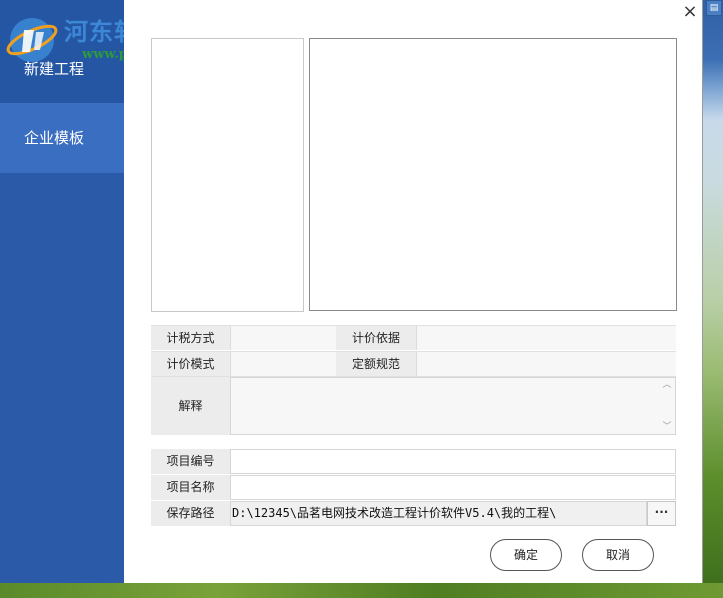 The width and height of the screenshot is (723, 598). What do you see at coordinates (438, 513) in the screenshot?
I see `save-path-input: D:\12345\品茗电网技术改造工程计价软件V5.4\我的工程\` at bounding box center [438, 513].